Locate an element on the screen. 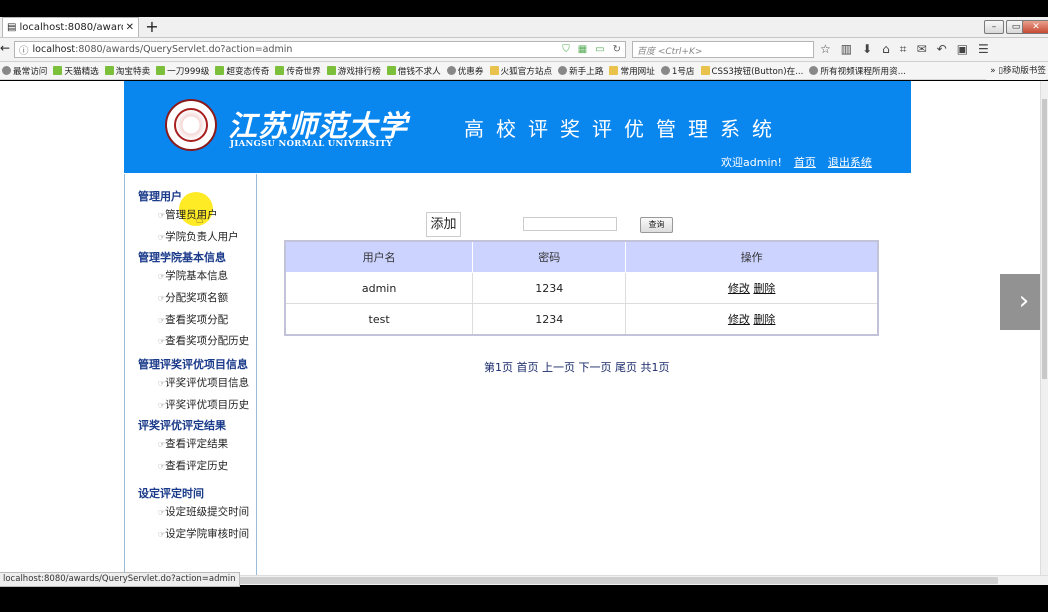 This screenshot has height=612, width=1048. sidebar-item-view-results: ☞查看评定结果 is located at coordinates (193, 443).